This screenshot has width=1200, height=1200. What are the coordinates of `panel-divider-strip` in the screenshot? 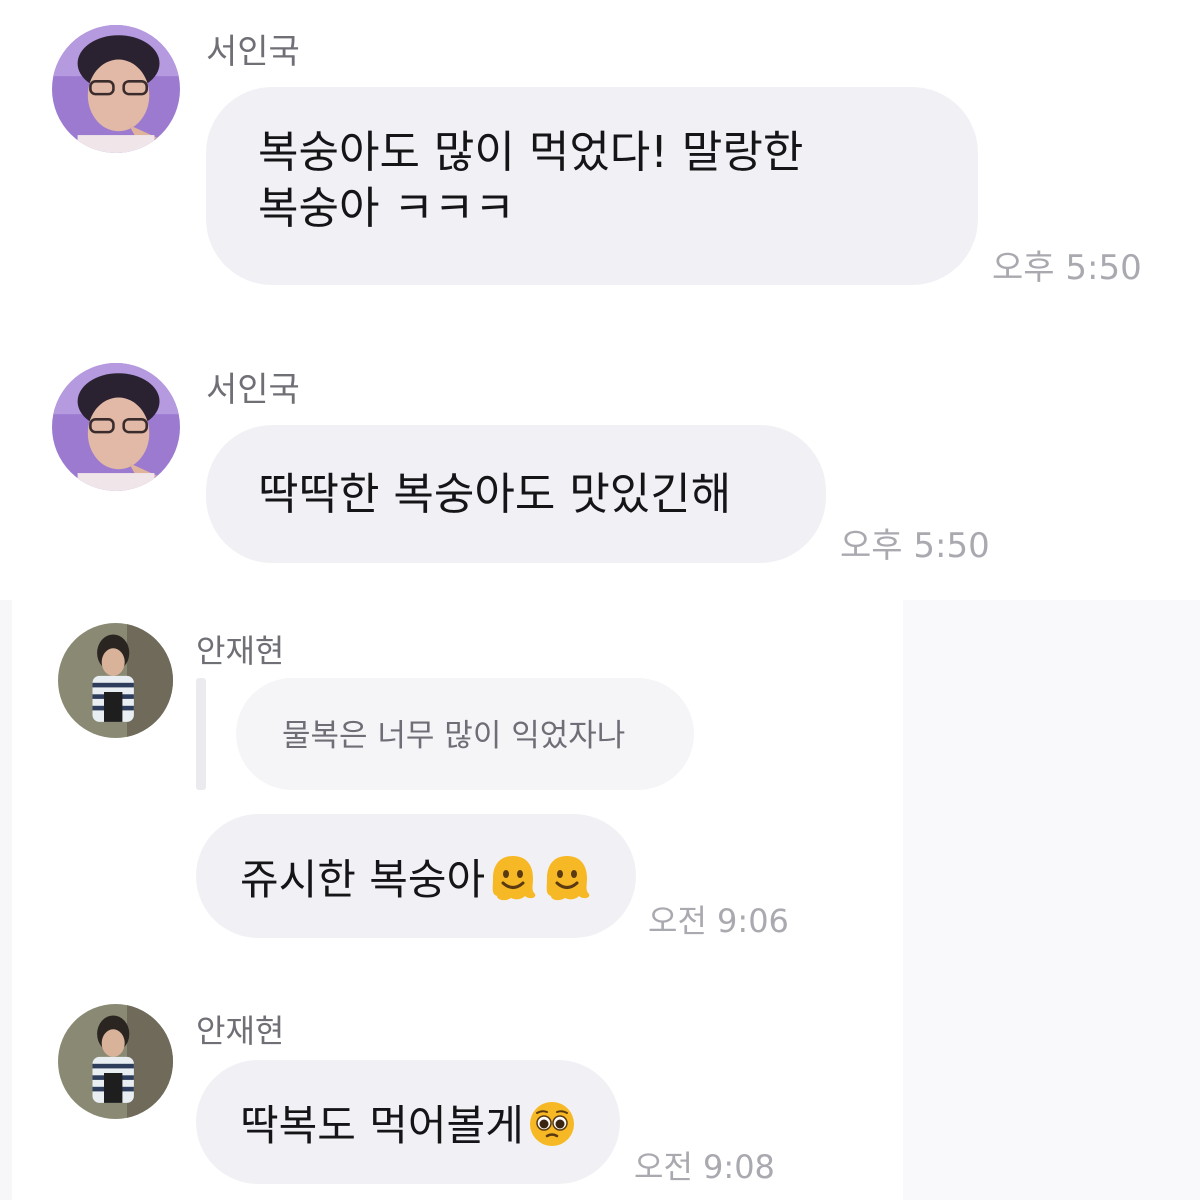 It's located at (6, 900).